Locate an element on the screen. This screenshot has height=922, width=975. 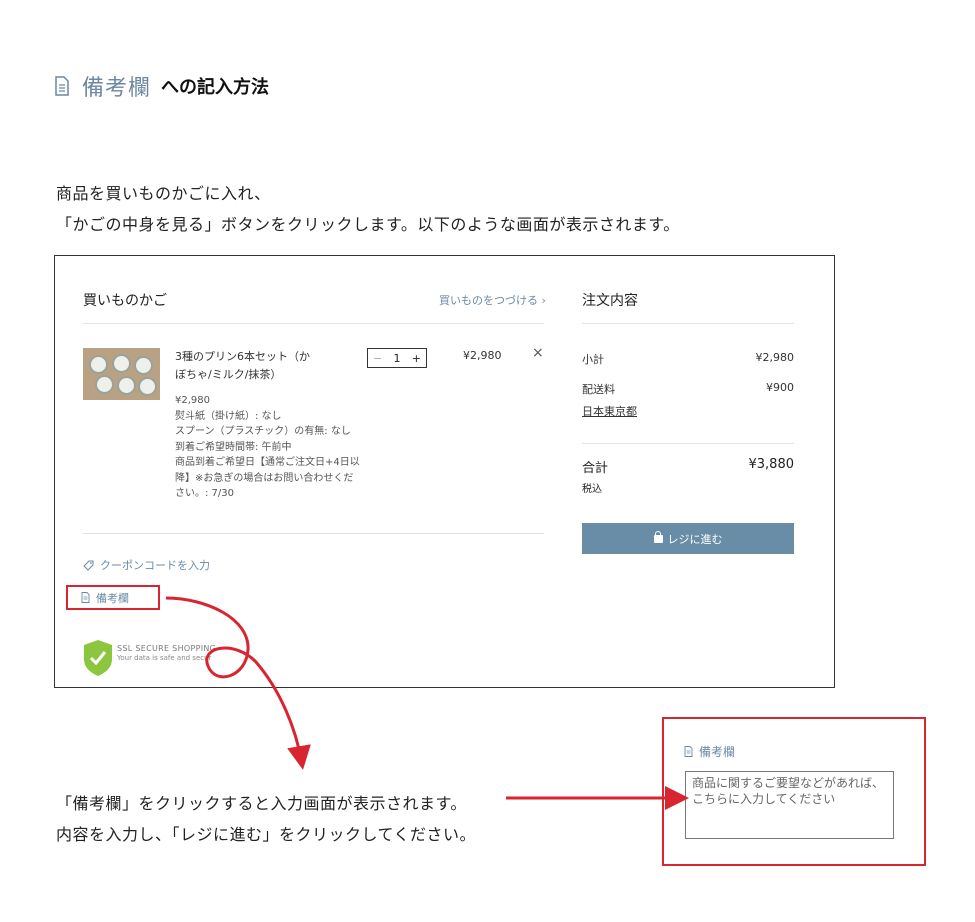
quantity-value: 1 is located at coordinates (397, 358).